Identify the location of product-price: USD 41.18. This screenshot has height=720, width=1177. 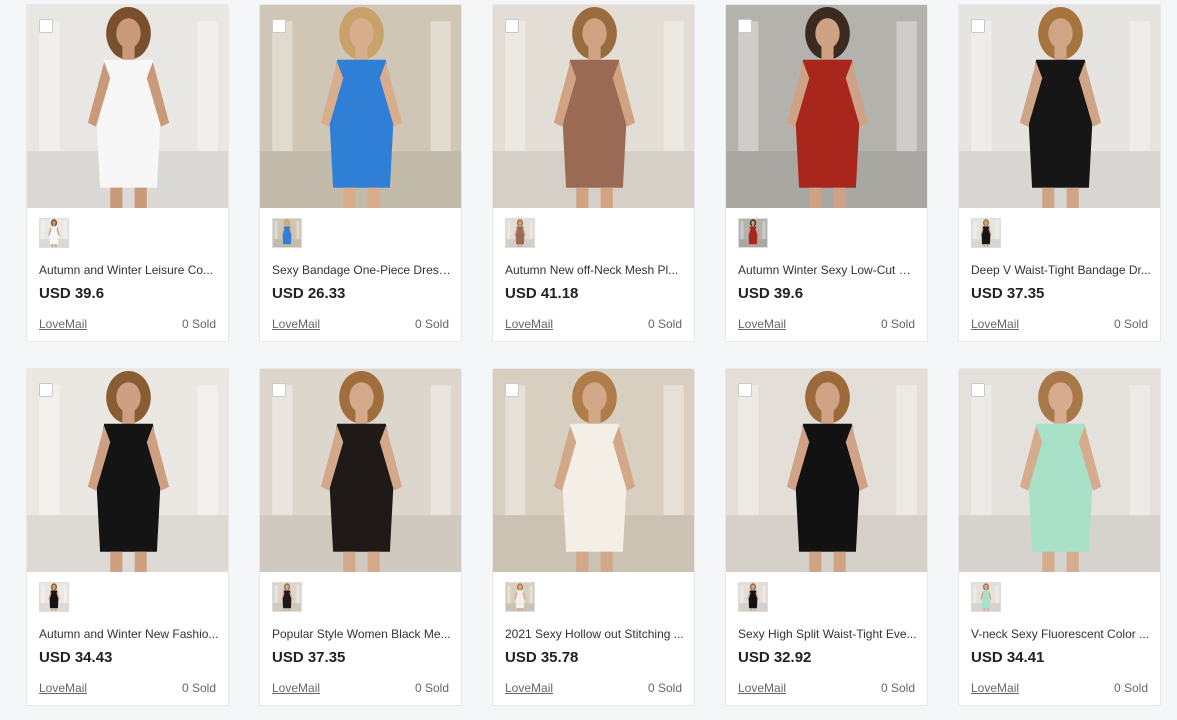
(542, 293).